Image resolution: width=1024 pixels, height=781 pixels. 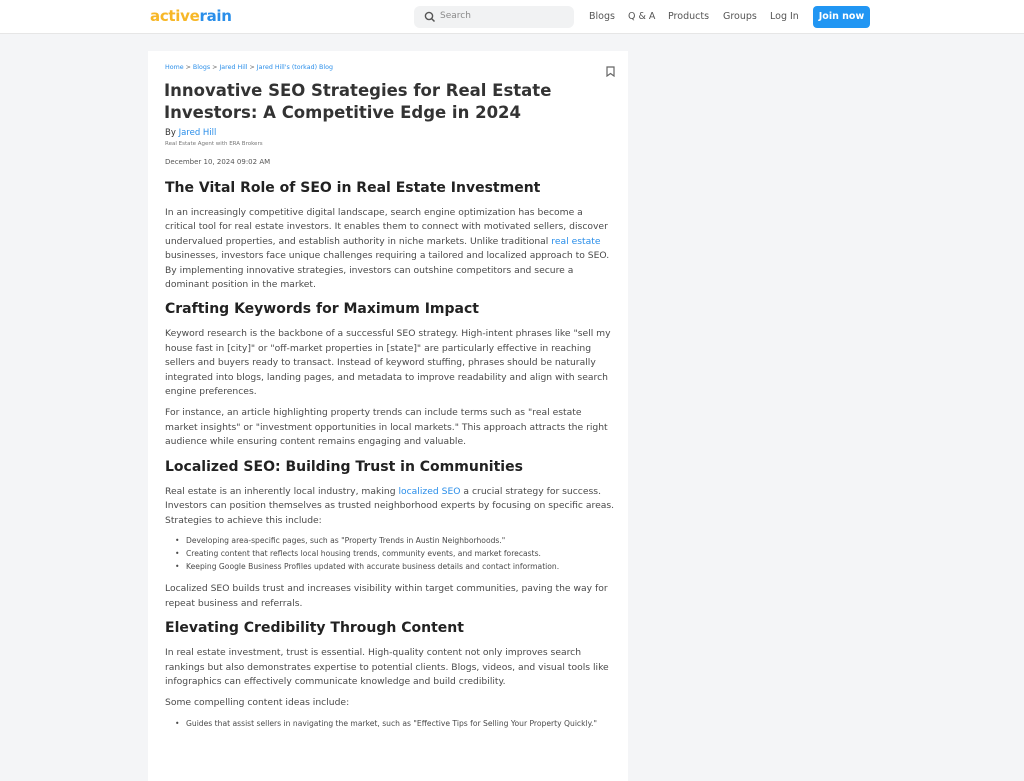 What do you see at coordinates (455, 16) in the screenshot?
I see `search-placeholder: Search` at bounding box center [455, 16].